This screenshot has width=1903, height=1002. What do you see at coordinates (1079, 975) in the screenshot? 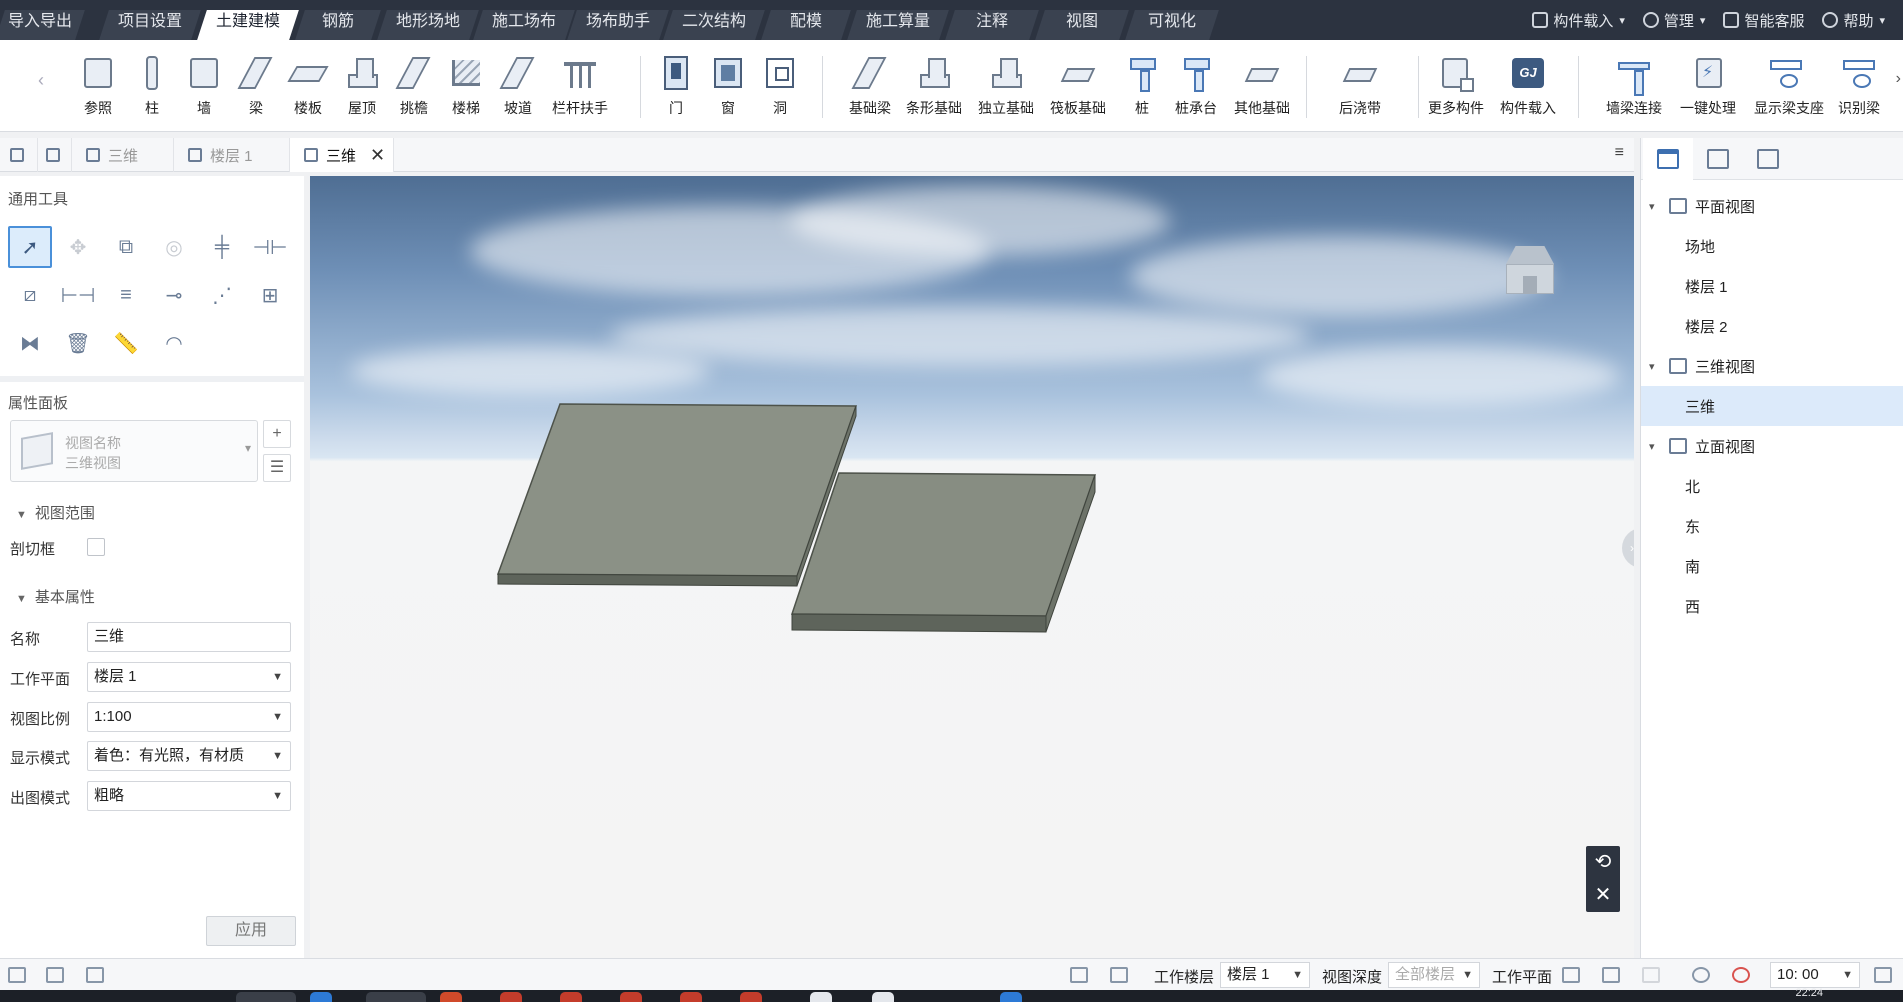
I see `zoom-fit-icon` at bounding box center [1079, 975].